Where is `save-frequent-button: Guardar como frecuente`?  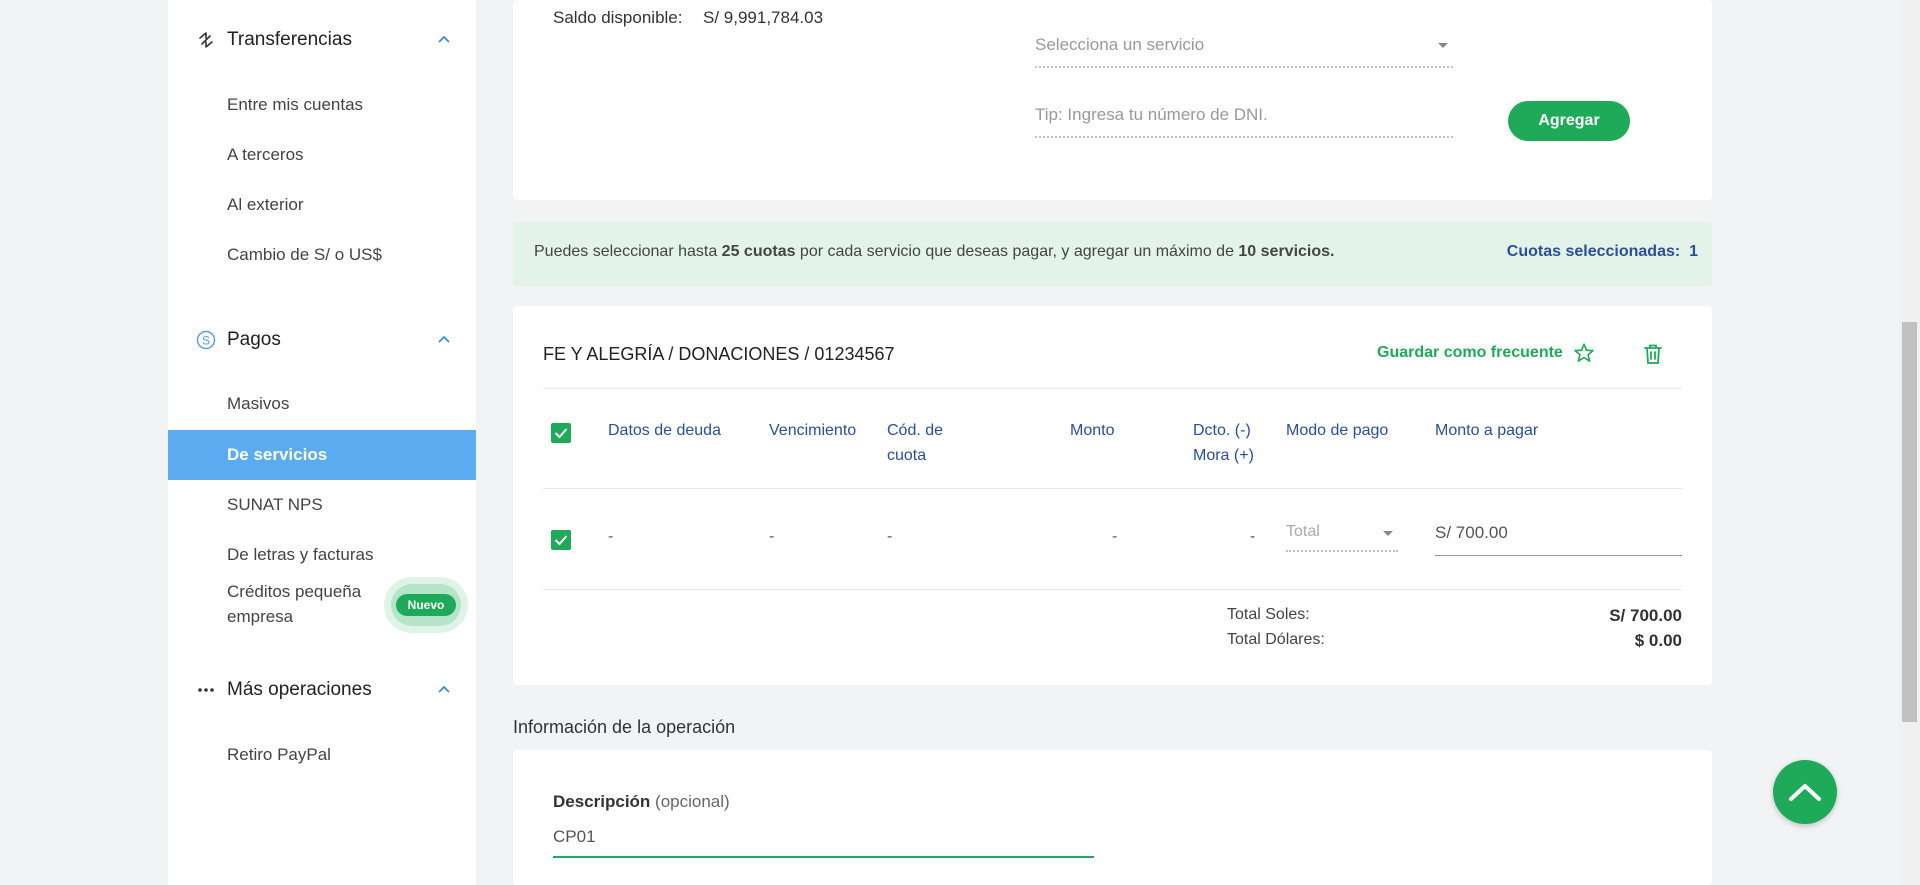
save-frequent-button: Guardar como frecuente is located at coordinates (1486, 353).